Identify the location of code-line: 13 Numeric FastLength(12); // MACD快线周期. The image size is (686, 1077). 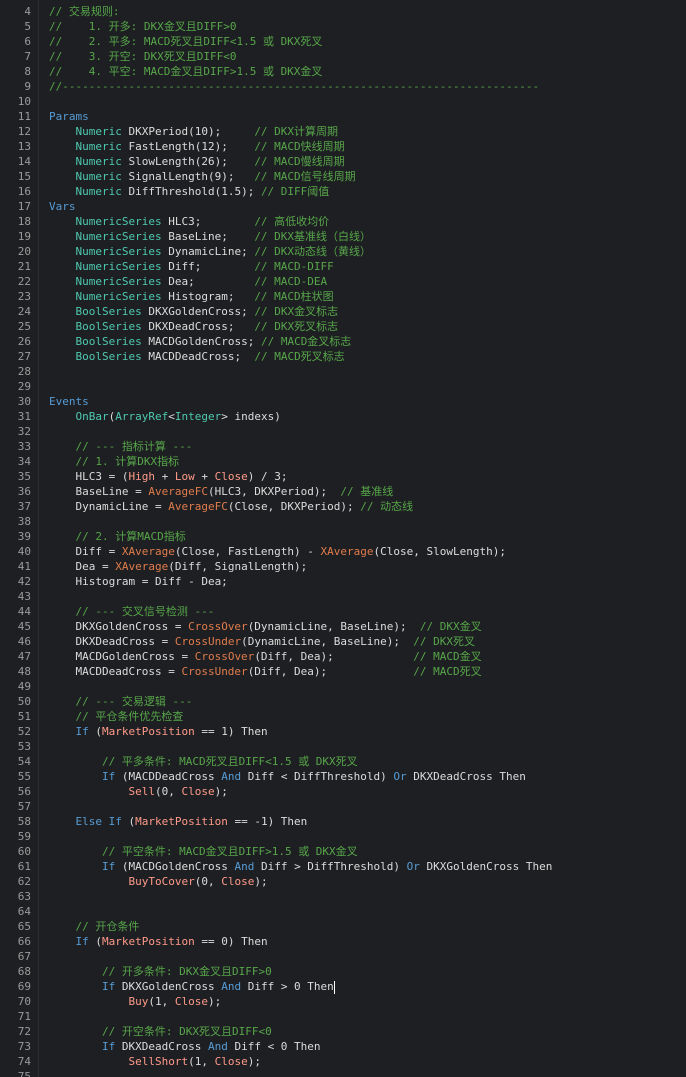
(343, 146).